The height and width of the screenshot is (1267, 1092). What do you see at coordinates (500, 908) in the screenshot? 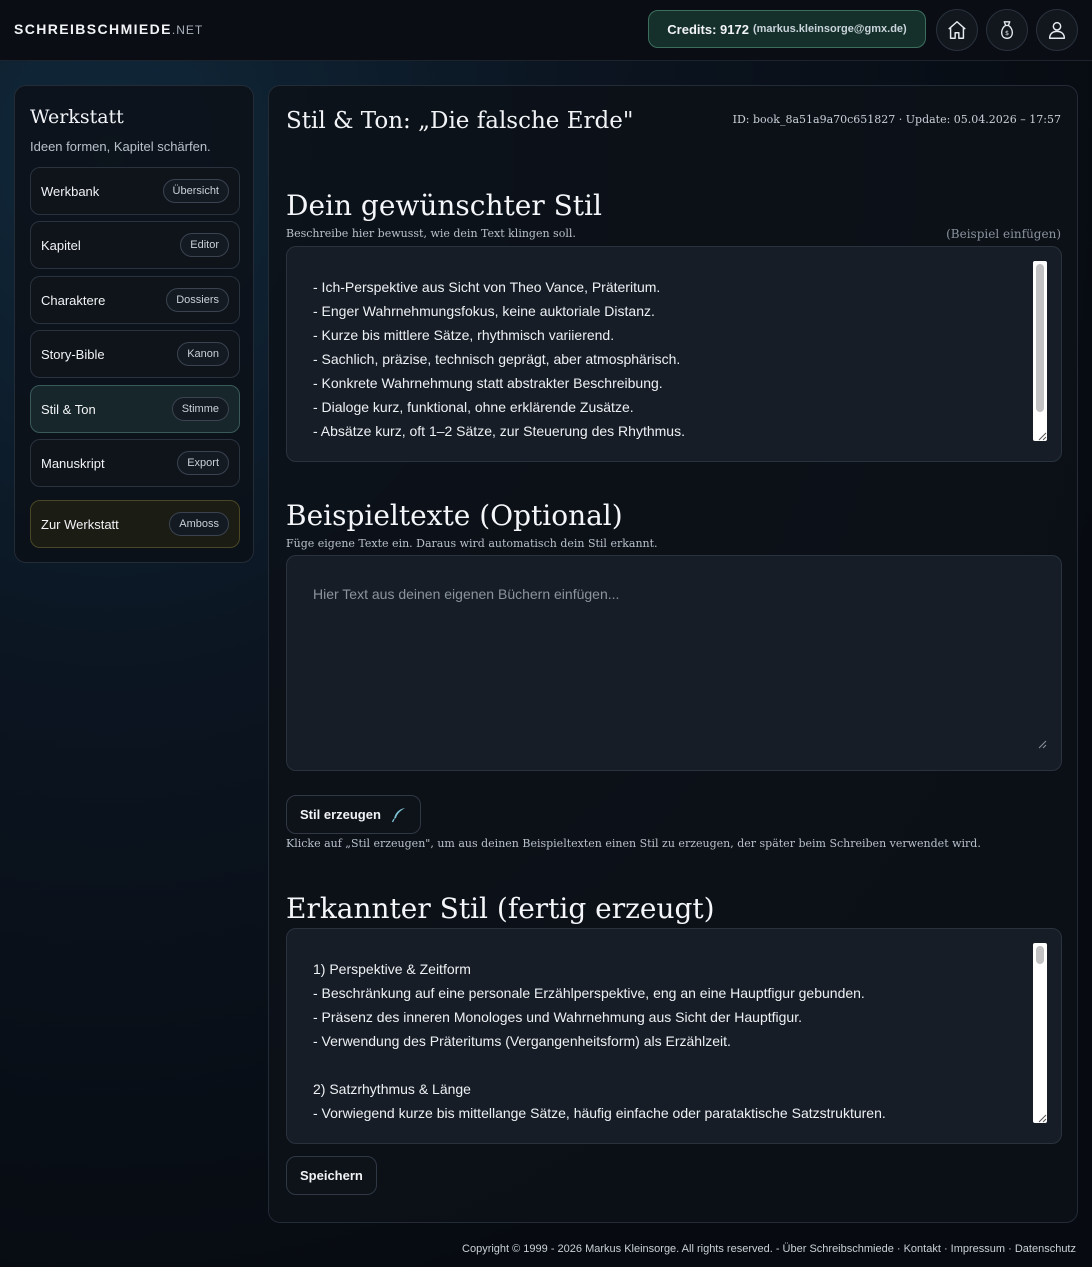
I see `detected-heading: Erkannter Stil (fertig erzeugt)` at bounding box center [500, 908].